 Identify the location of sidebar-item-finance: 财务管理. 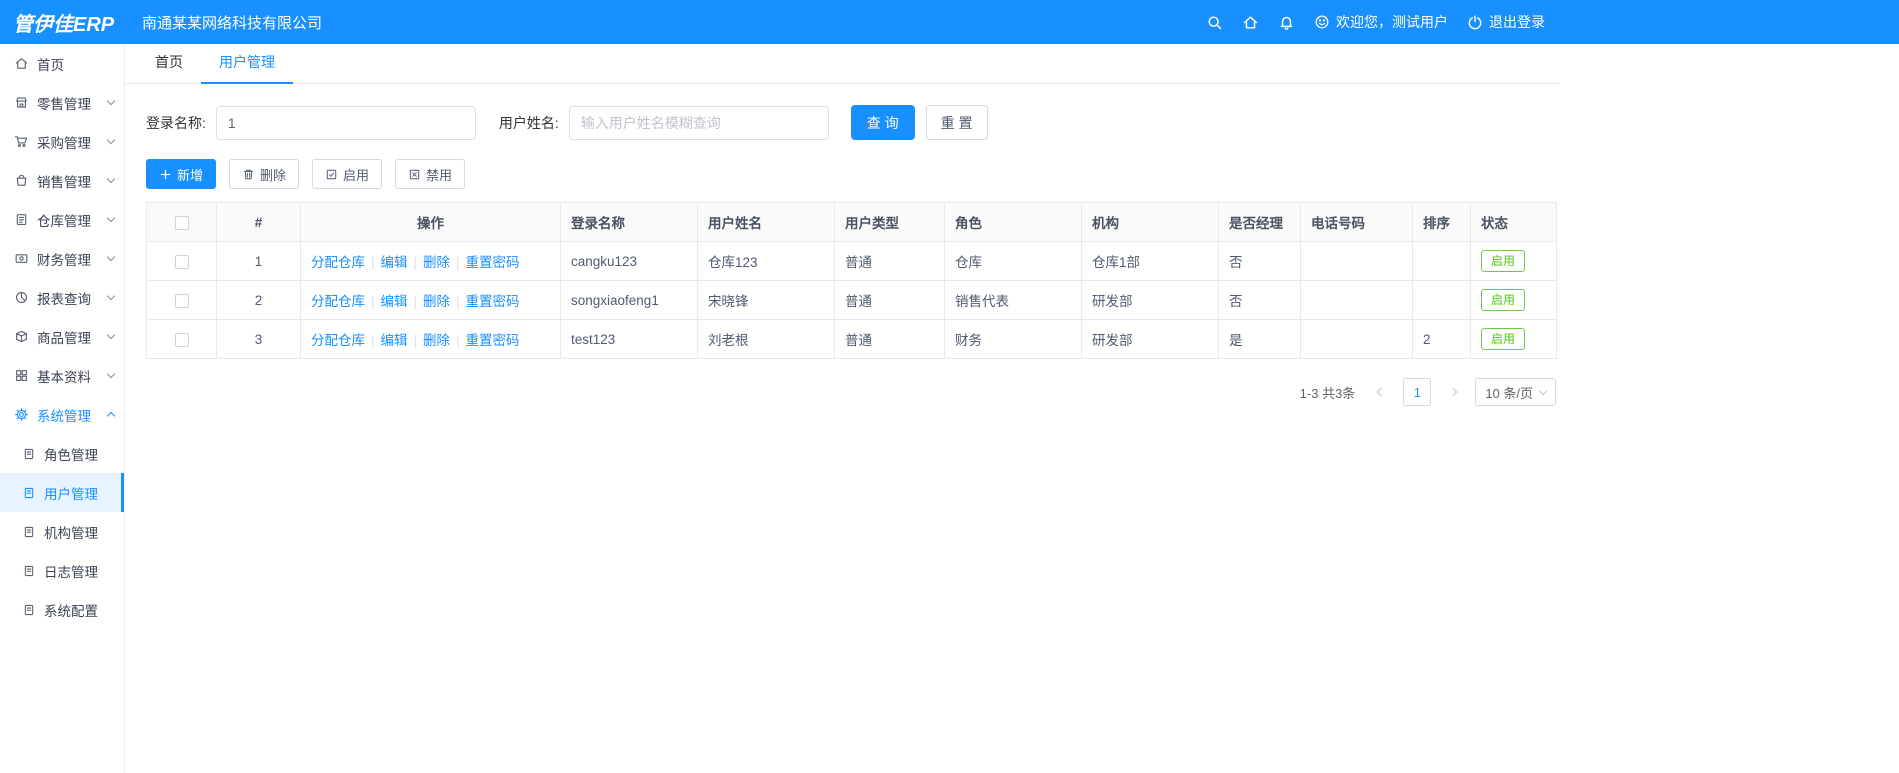
(62, 258).